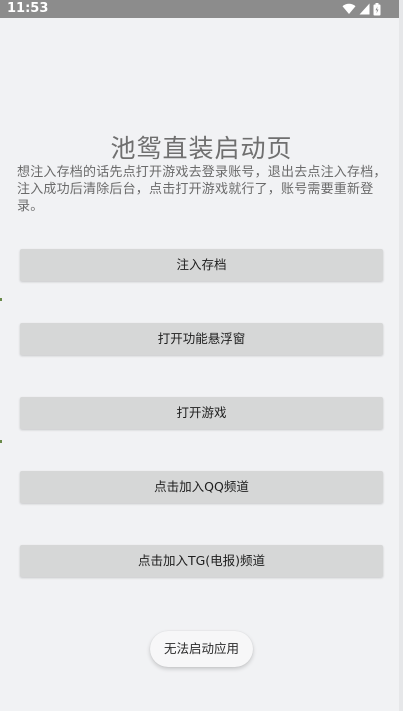 This screenshot has width=403, height=711. What do you see at coordinates (201, 413) in the screenshot?
I see `open-game-button: 打开游戏` at bounding box center [201, 413].